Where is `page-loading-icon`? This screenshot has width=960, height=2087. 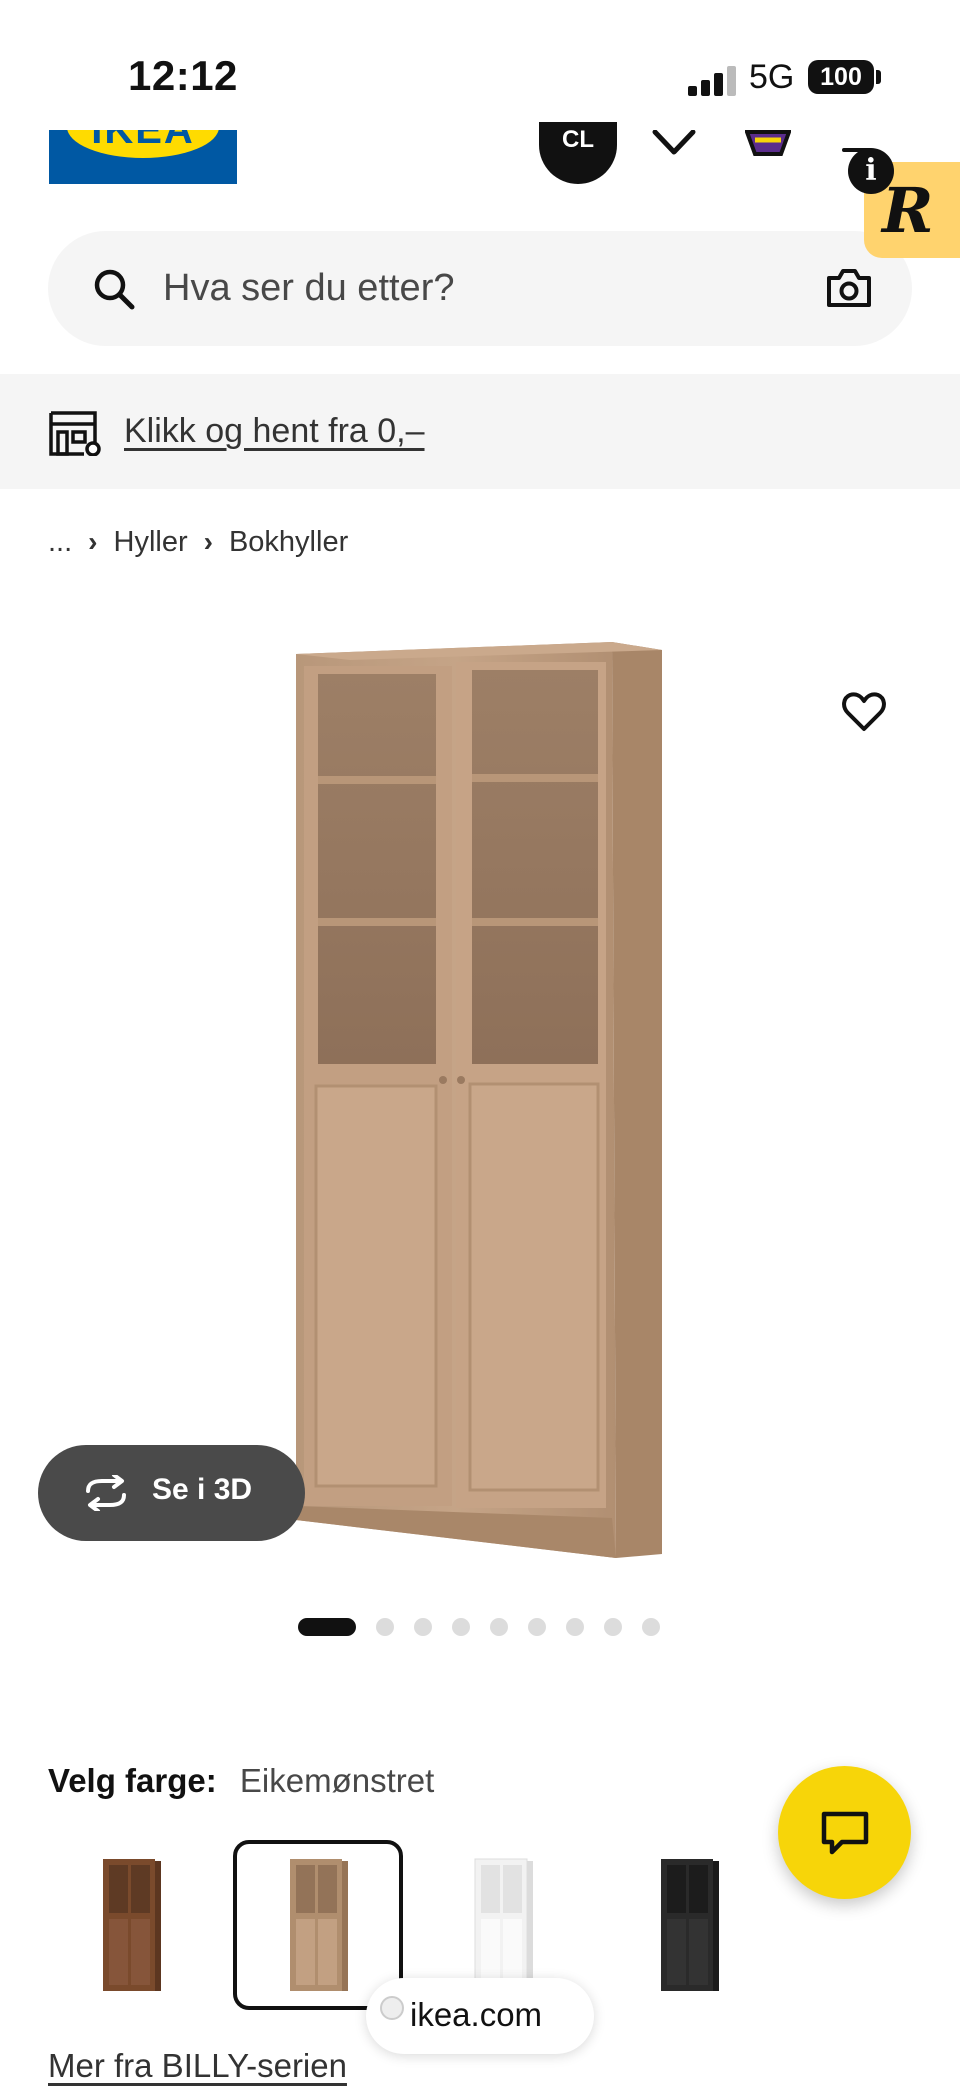
page-loading-icon is located at coordinates (392, 2008).